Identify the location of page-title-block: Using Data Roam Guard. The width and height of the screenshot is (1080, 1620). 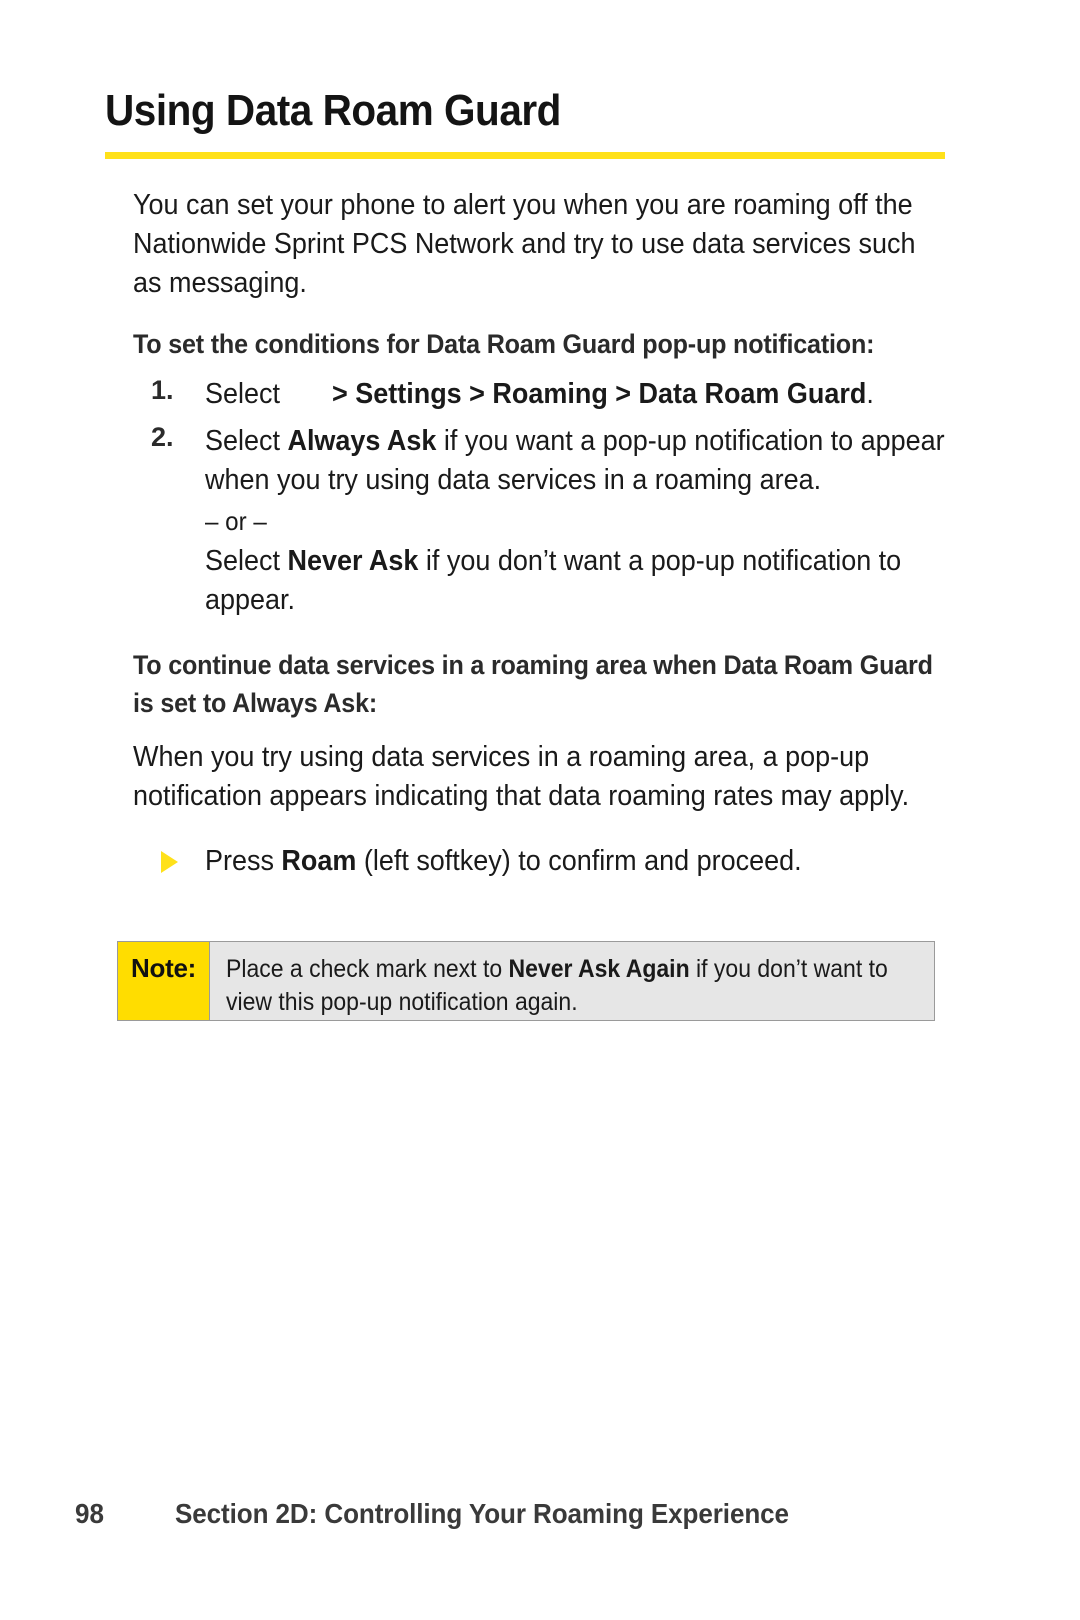
(525, 110).